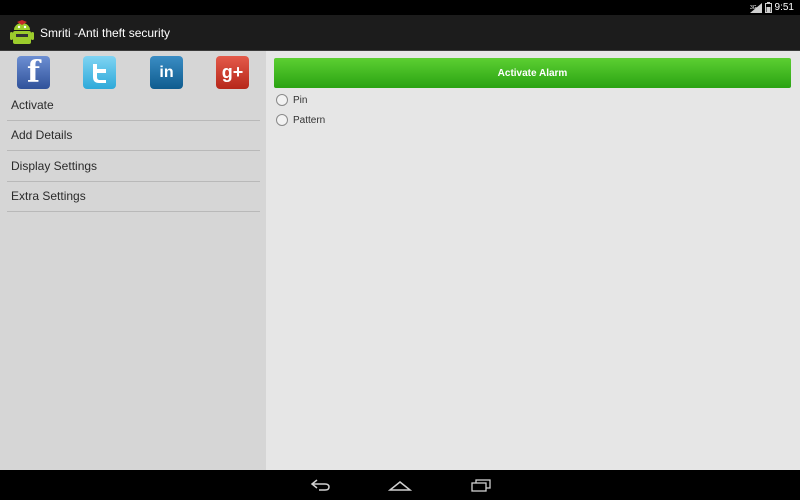 Image resolution: width=800 pixels, height=500 pixels. I want to click on battery-icon, so click(768, 7).